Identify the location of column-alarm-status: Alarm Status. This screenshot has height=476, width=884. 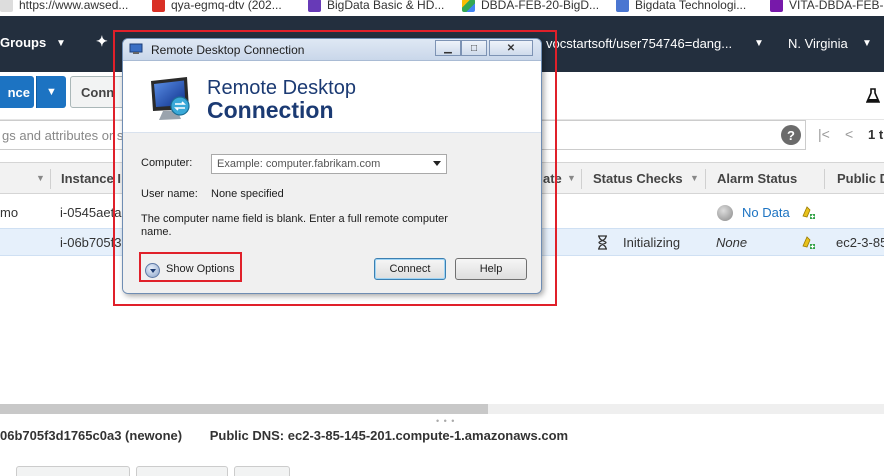
(757, 178).